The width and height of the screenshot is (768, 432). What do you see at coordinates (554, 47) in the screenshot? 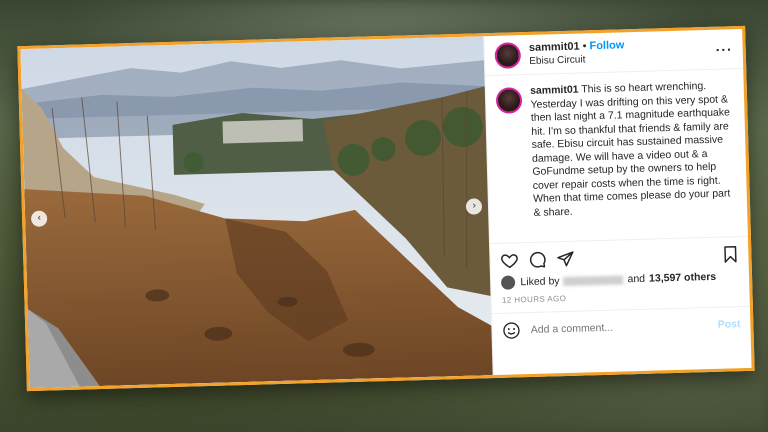
I see `username-link: sammit01` at bounding box center [554, 47].